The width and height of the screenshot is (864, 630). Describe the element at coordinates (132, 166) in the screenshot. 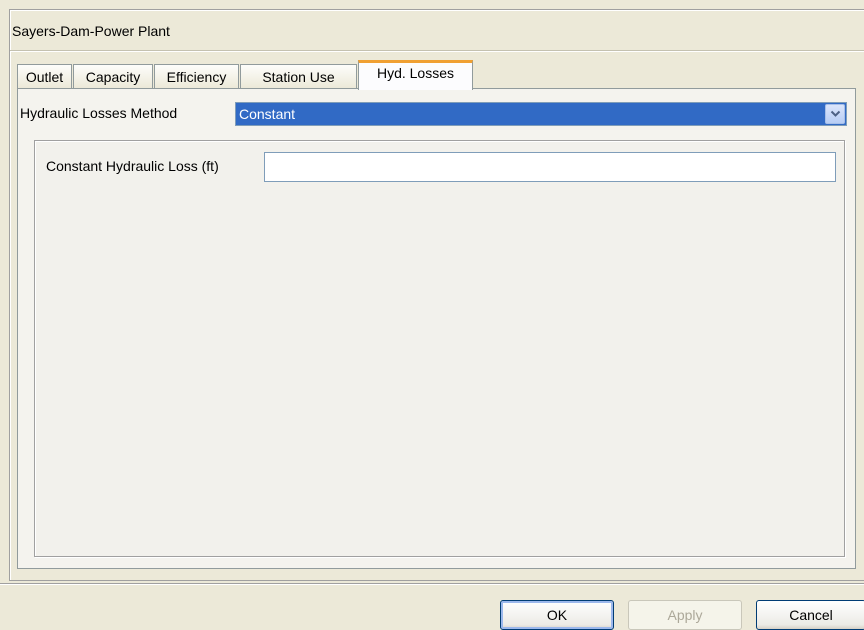

I see `constant-hydraulic-loss-label: Constant Hydraulic Loss (ft)` at that location.